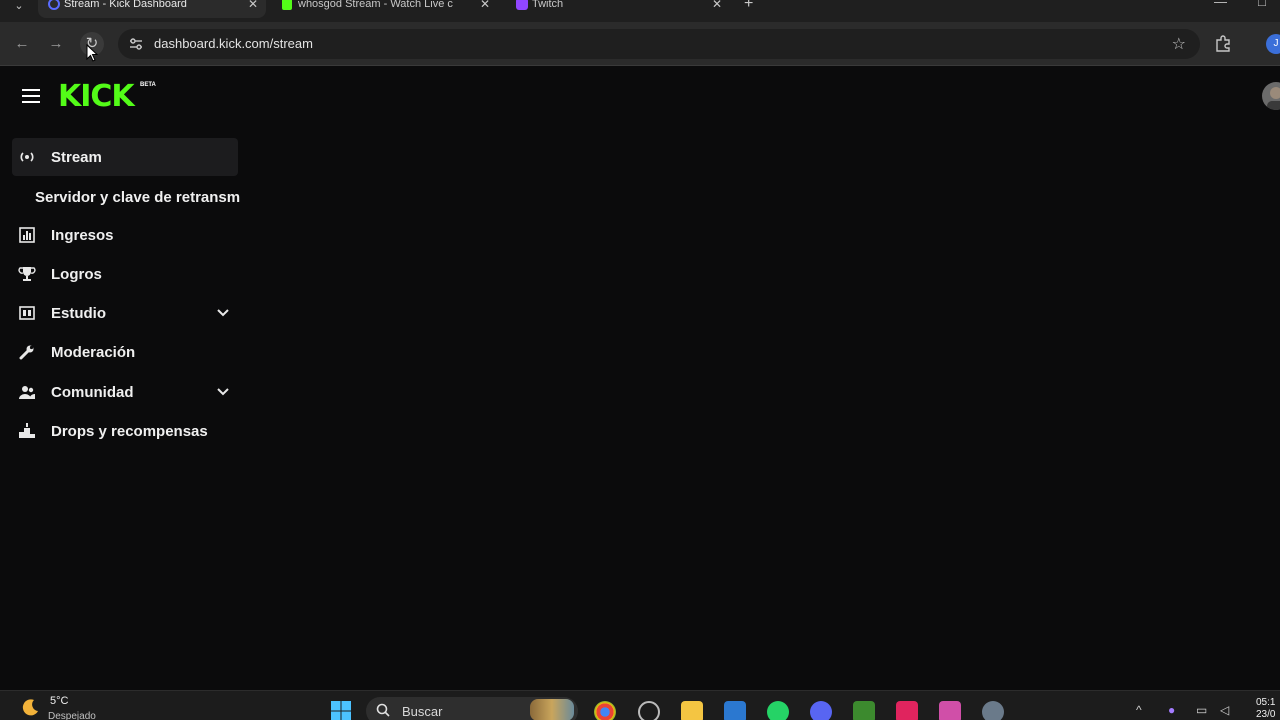 The image size is (1280, 720). I want to click on clock-date: 23/0, so click(1266, 714).